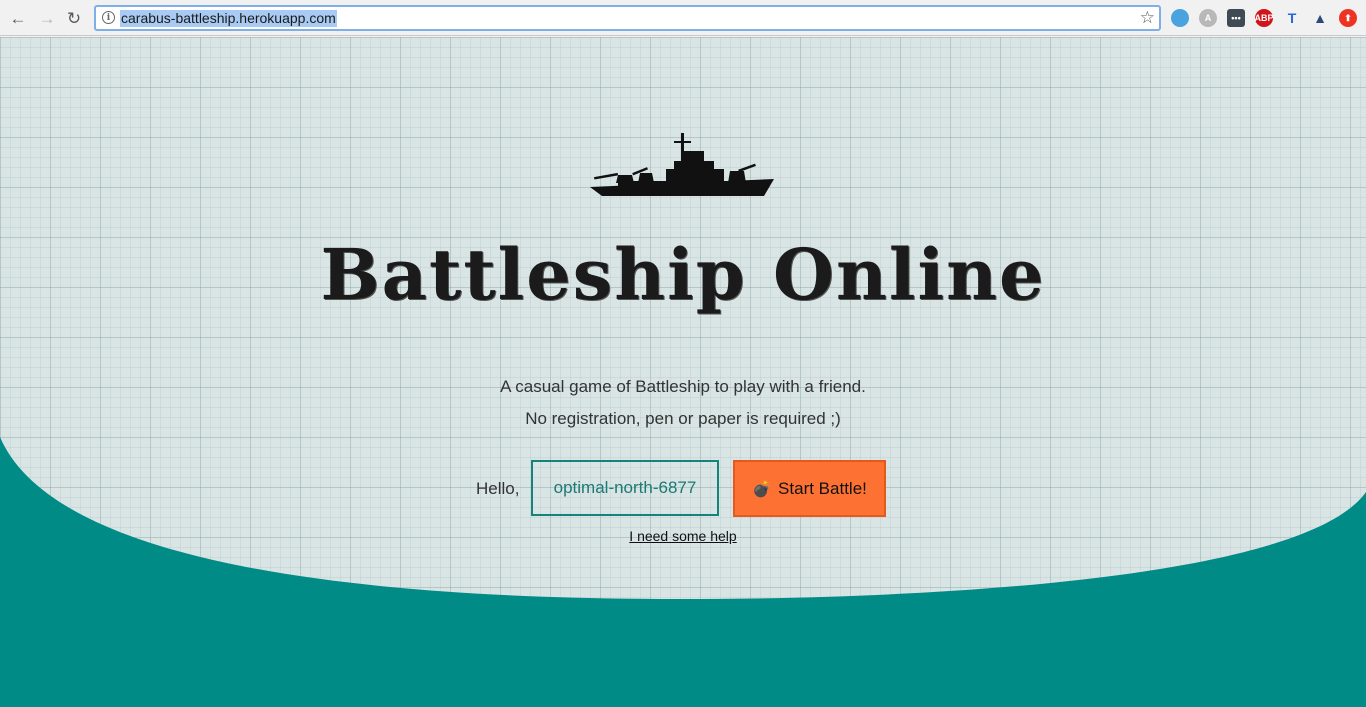 This screenshot has width=1366, height=707. What do you see at coordinates (1292, 18) in the screenshot?
I see `typography-icon: T` at bounding box center [1292, 18].